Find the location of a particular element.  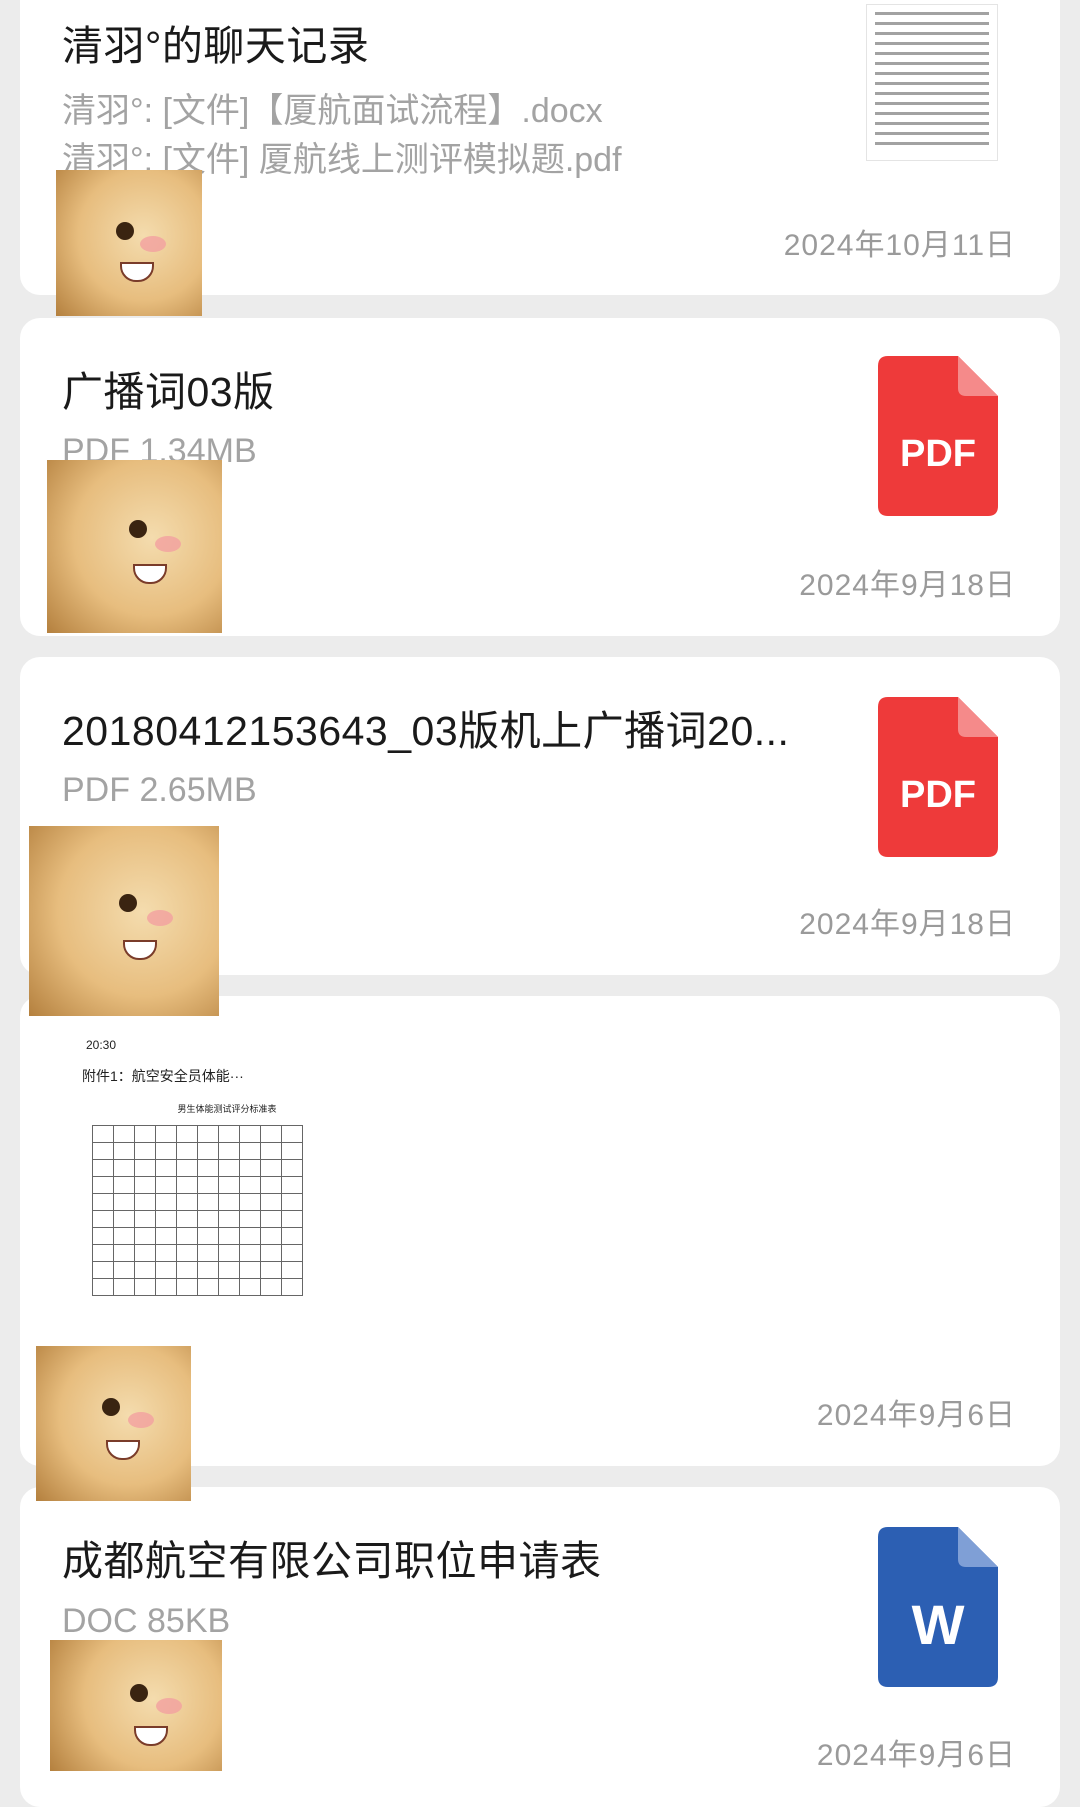

status-time: 20:30 is located at coordinates (101, 1045).